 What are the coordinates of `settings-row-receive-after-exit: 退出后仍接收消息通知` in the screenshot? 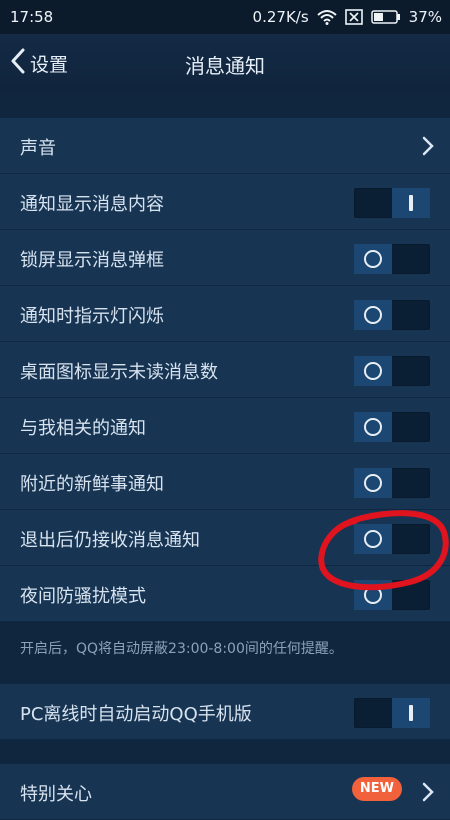 It's located at (225, 538).